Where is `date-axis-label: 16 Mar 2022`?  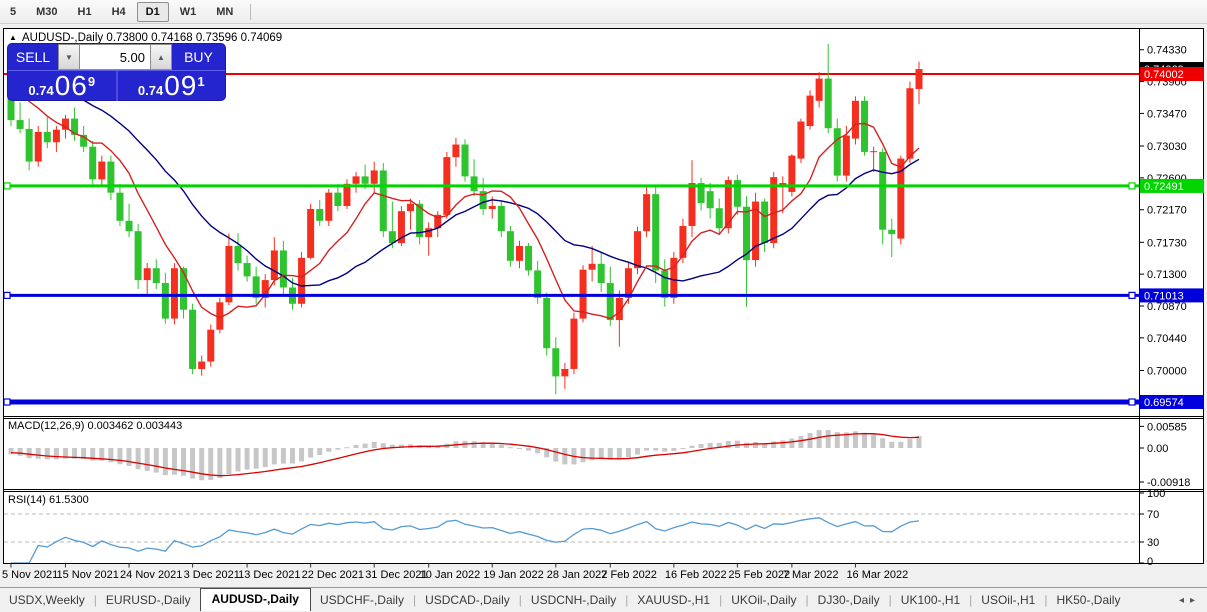
date-axis-label: 16 Mar 2022 is located at coordinates (877, 575).